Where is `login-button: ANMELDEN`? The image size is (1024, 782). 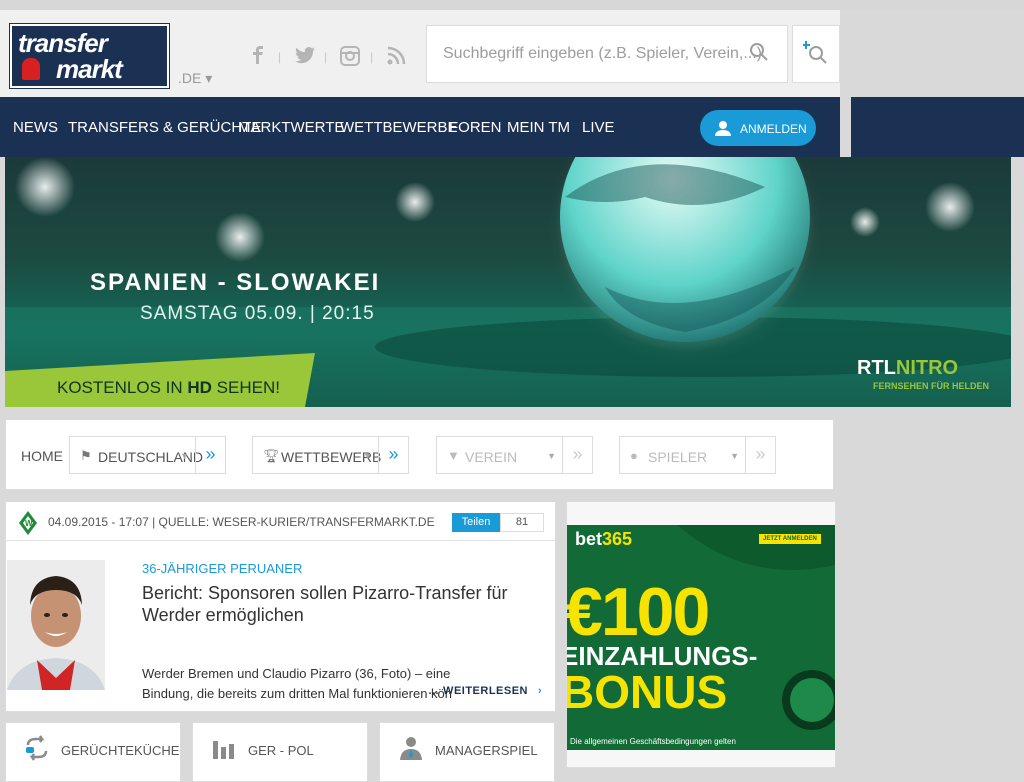
login-button: ANMELDEN is located at coordinates (758, 128).